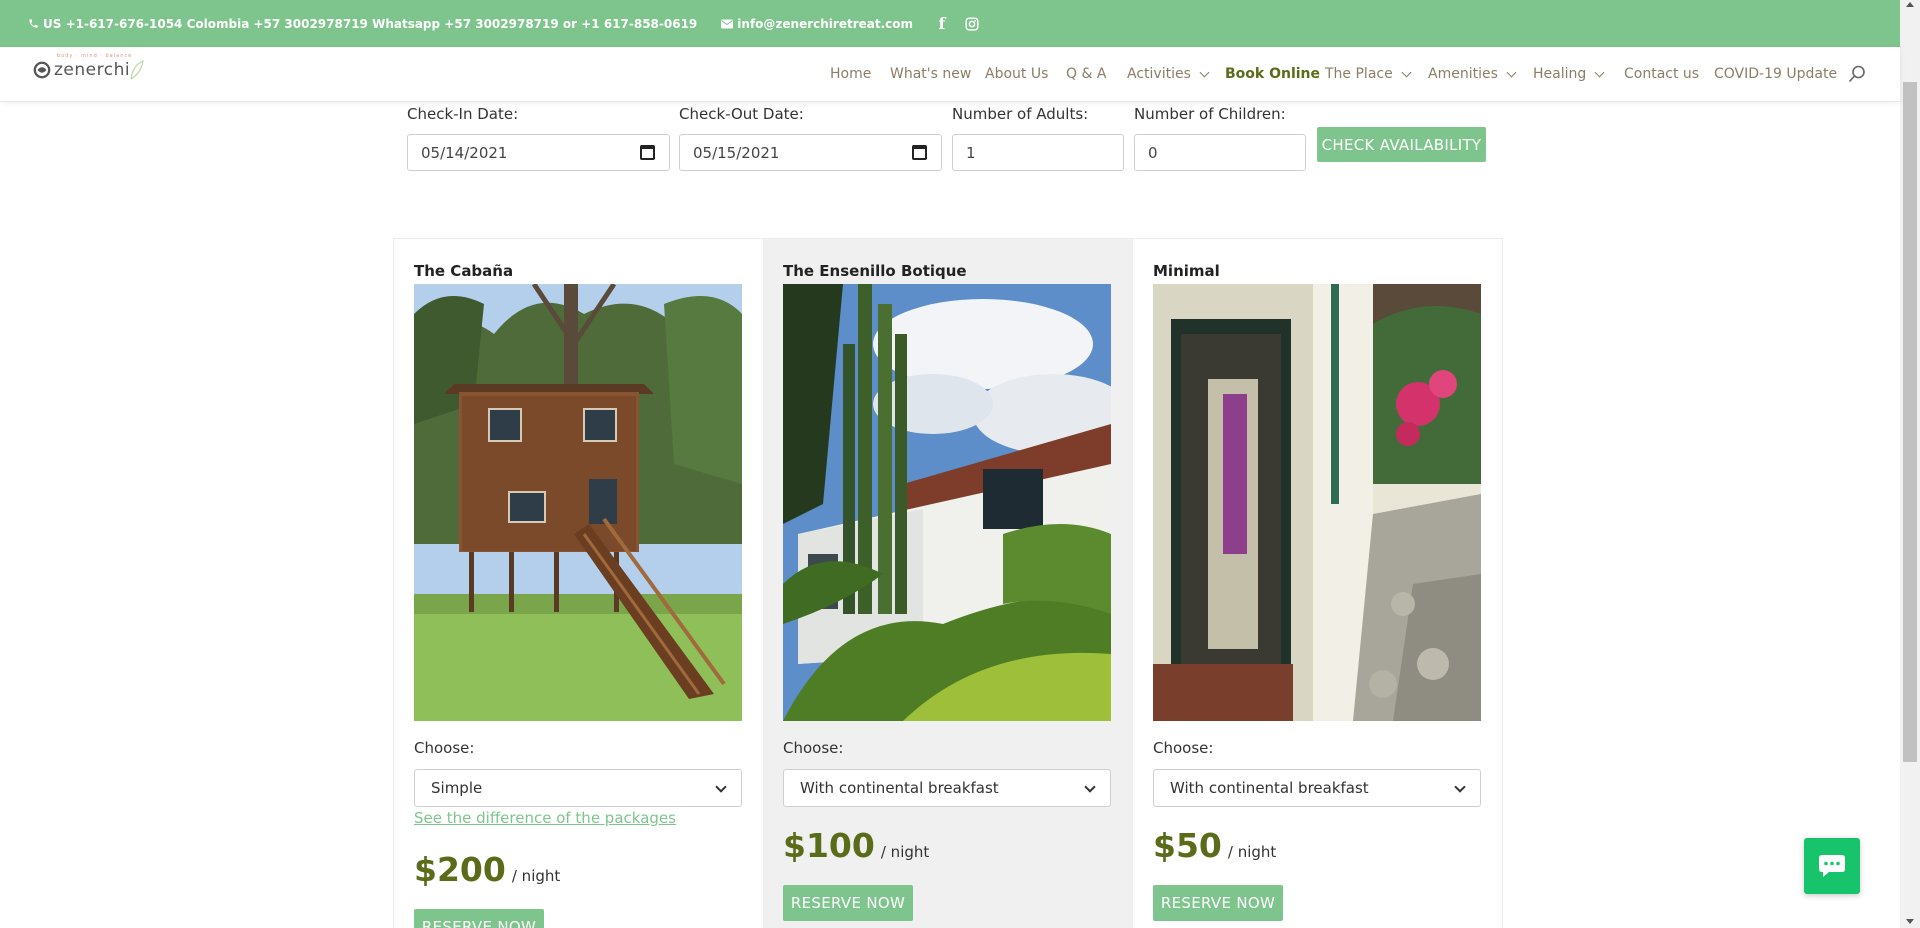 This screenshot has height=928, width=1920. I want to click on cabana-treehouse-image, so click(578, 502).